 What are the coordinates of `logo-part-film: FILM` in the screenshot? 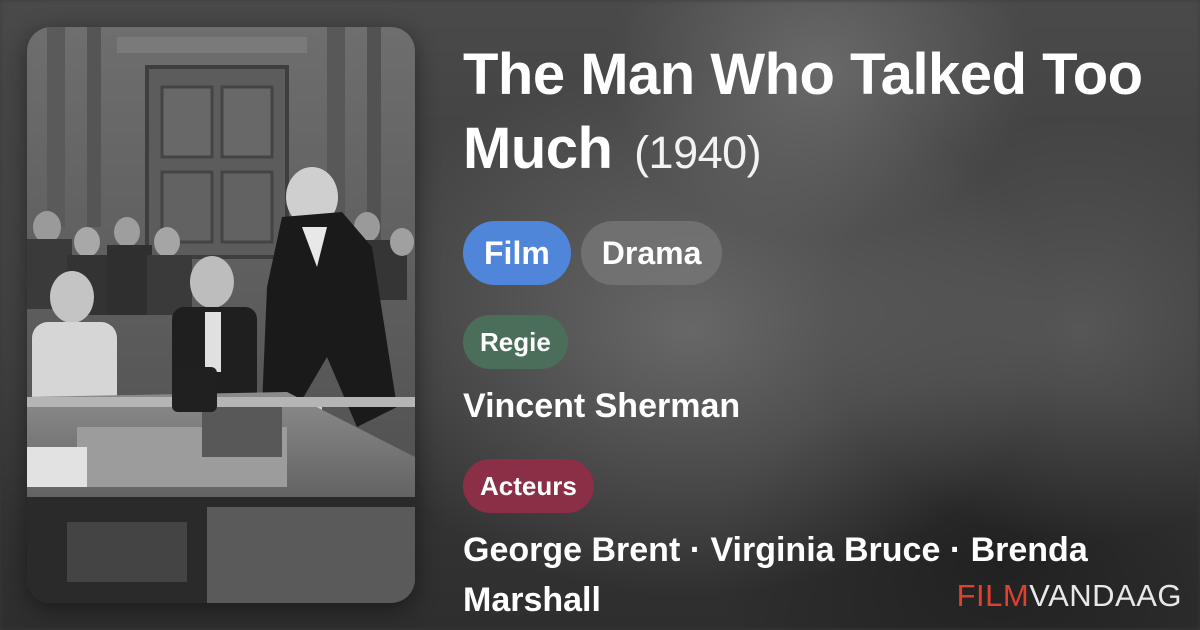 It's located at (993, 595).